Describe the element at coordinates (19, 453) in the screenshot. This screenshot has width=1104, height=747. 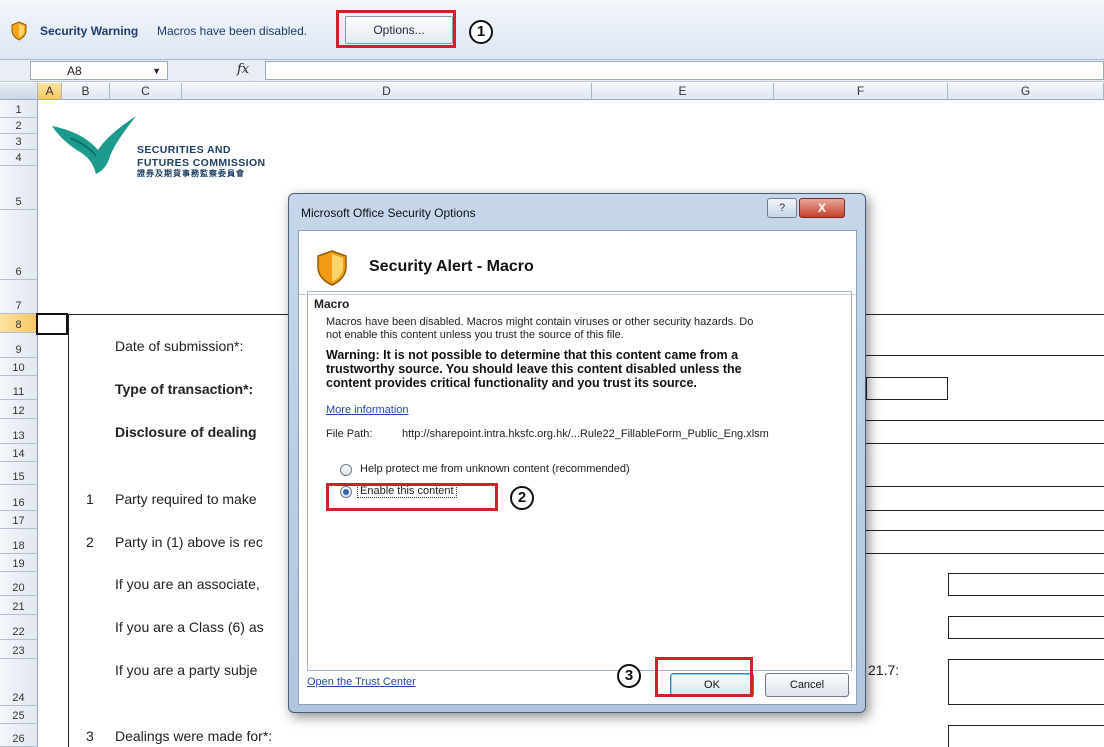
I see `row-header: 14` at that location.